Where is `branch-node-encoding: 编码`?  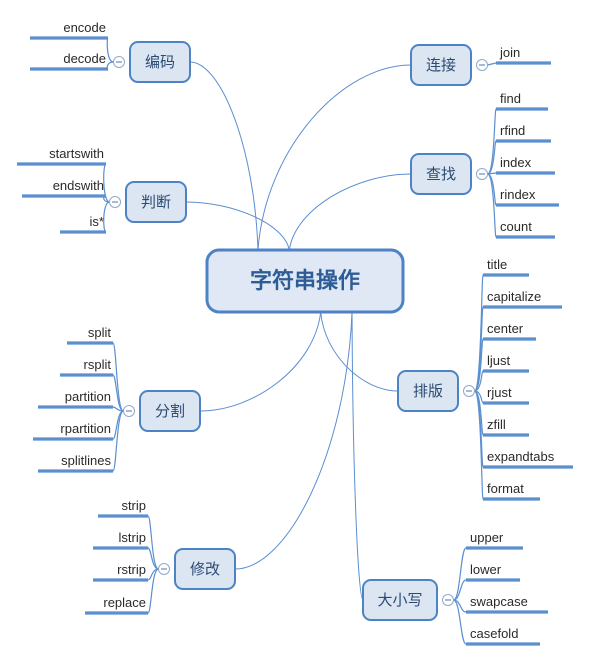 branch-node-encoding: 编码 is located at coordinates (160, 62).